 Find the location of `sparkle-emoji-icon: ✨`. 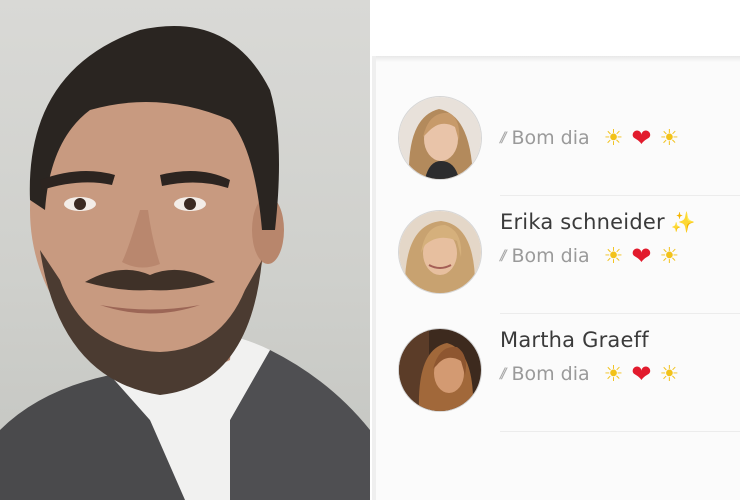

sparkle-emoji-icon: ✨ is located at coordinates (683, 222).